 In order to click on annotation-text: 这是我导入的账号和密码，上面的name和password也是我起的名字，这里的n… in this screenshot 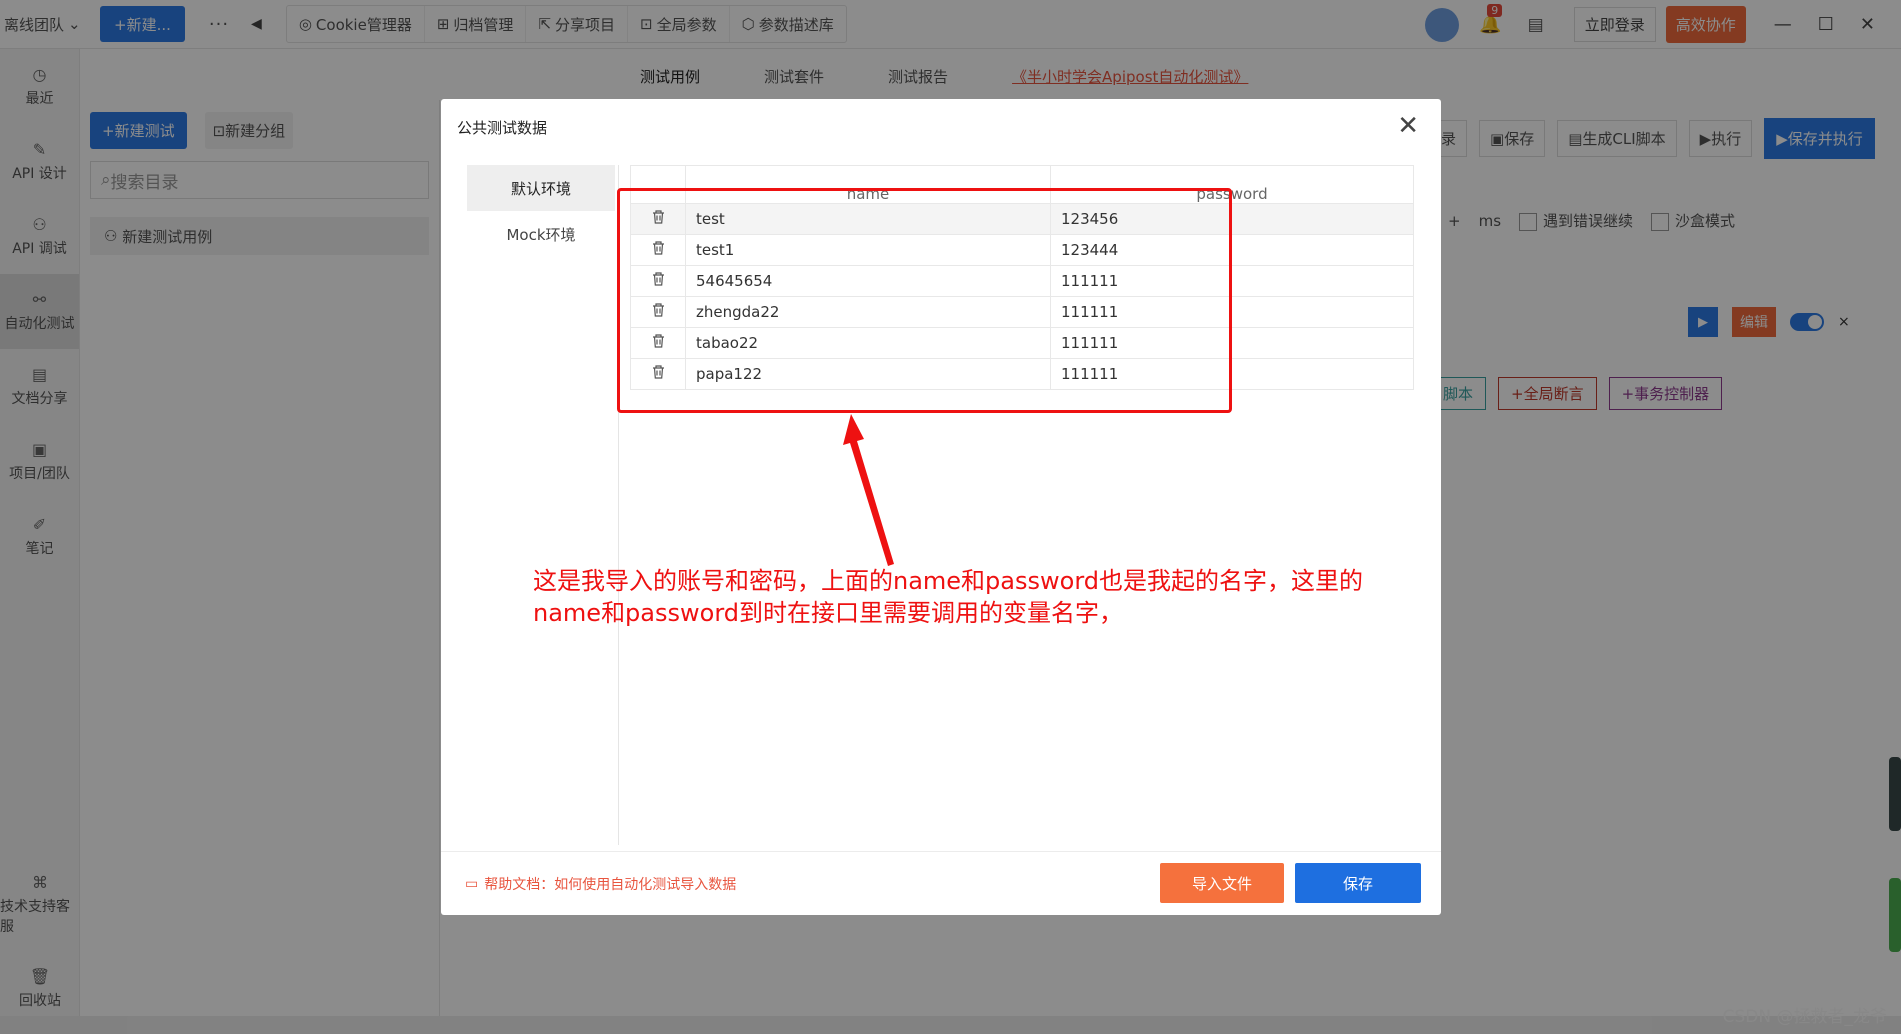, I will do `click(948, 597)`.